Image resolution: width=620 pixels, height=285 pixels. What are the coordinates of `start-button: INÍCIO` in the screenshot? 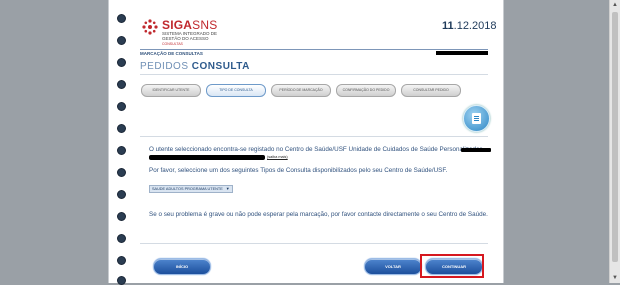 It's located at (182, 266).